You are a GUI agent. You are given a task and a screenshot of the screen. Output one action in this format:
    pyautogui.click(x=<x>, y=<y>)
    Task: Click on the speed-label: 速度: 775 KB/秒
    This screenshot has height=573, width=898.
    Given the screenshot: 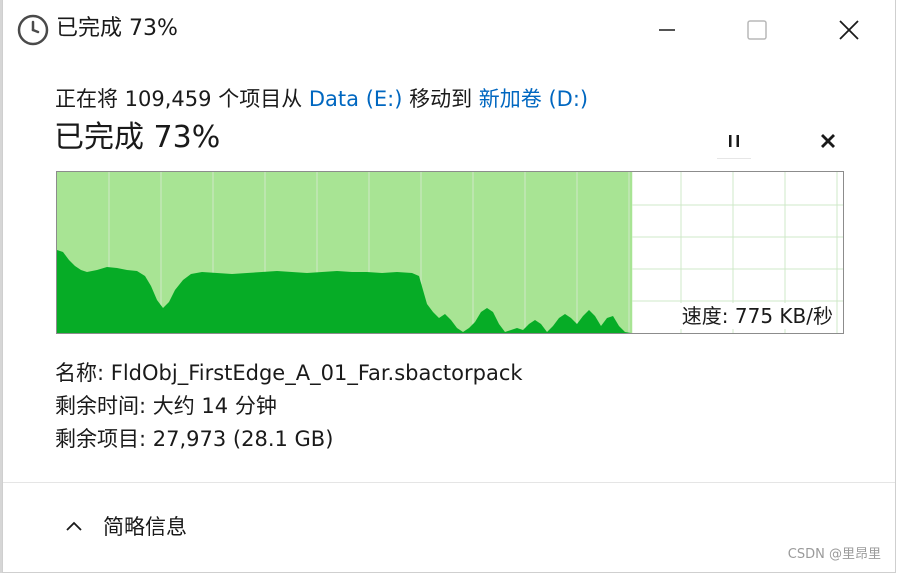 What is the action you would take?
    pyautogui.click(x=755, y=316)
    